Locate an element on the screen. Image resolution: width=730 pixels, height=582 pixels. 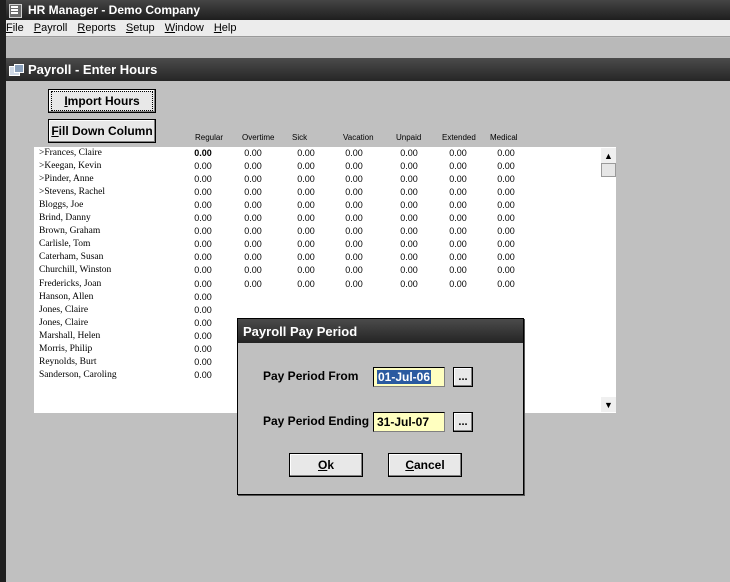
scroll-up-arrow-icon: ▲ is located at coordinates (608, 155).